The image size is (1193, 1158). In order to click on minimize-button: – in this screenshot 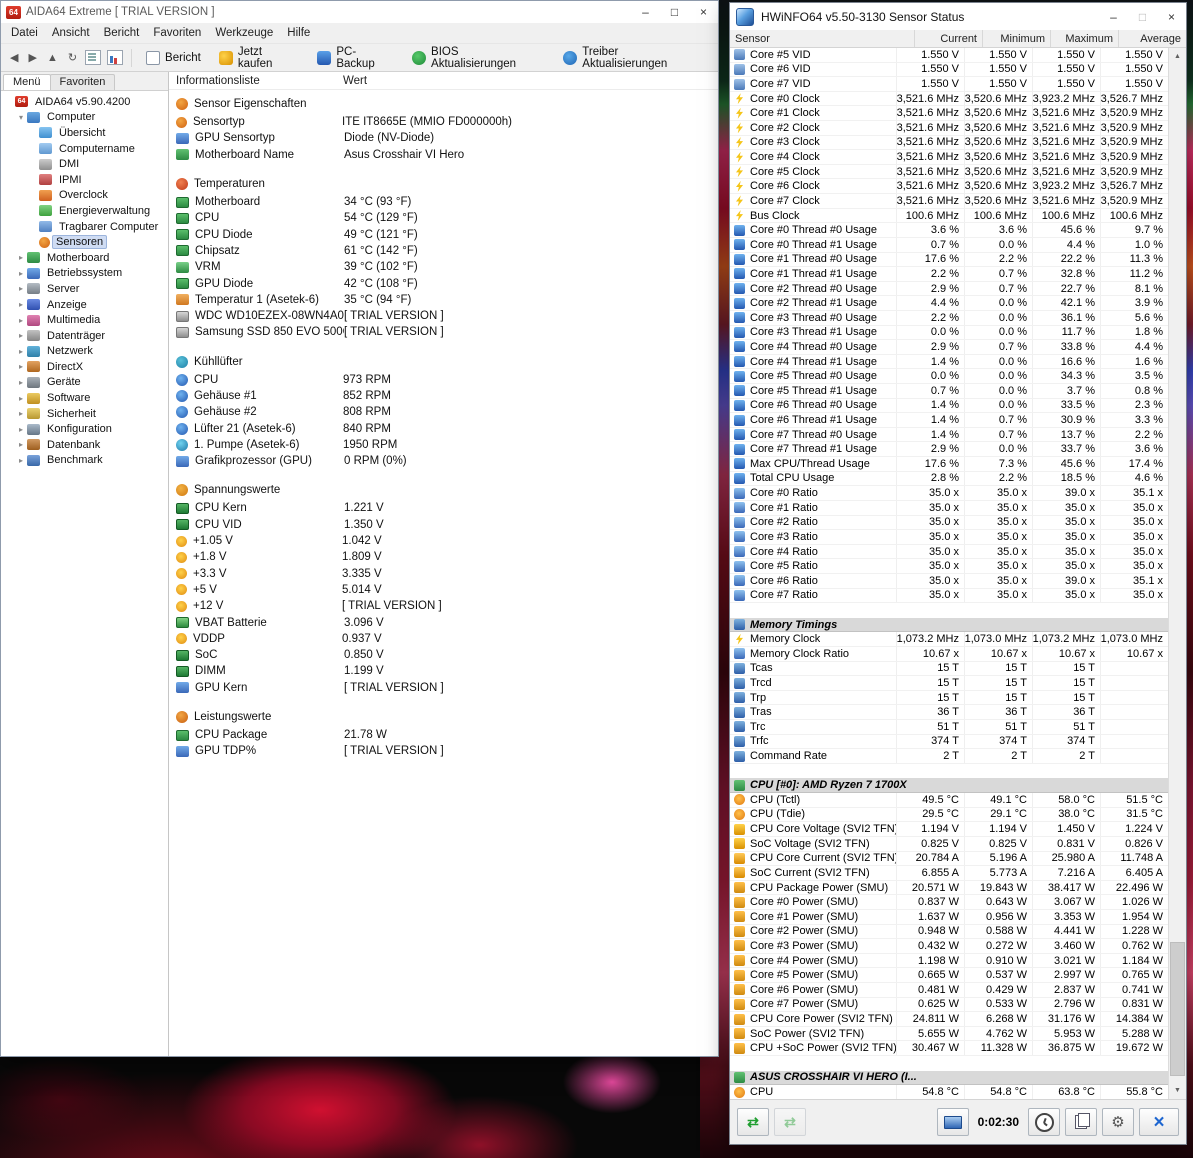, I will do `click(1113, 16)`.